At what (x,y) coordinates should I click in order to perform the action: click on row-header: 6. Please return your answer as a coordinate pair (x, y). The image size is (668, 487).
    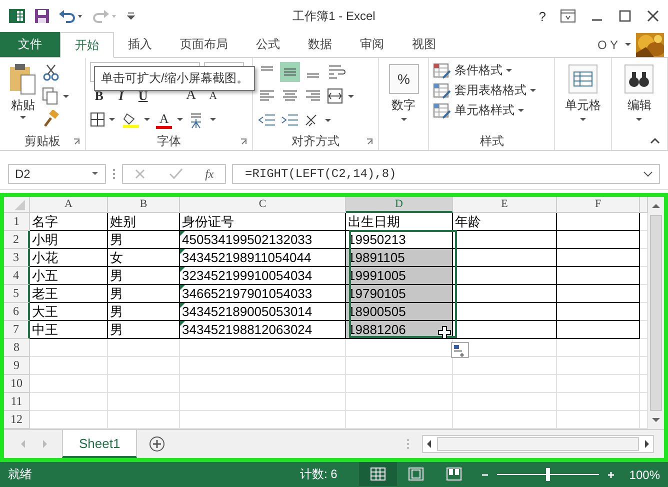
    Looking at the image, I should click on (17, 312).